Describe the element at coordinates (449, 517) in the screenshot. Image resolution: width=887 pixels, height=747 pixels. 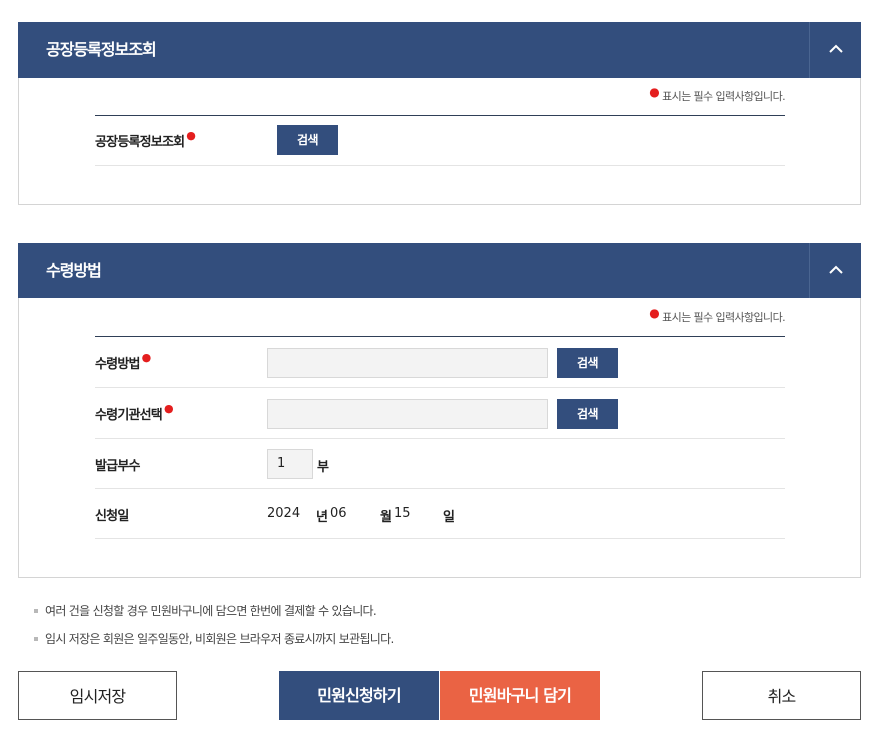
I see `day-unit: 일` at that location.